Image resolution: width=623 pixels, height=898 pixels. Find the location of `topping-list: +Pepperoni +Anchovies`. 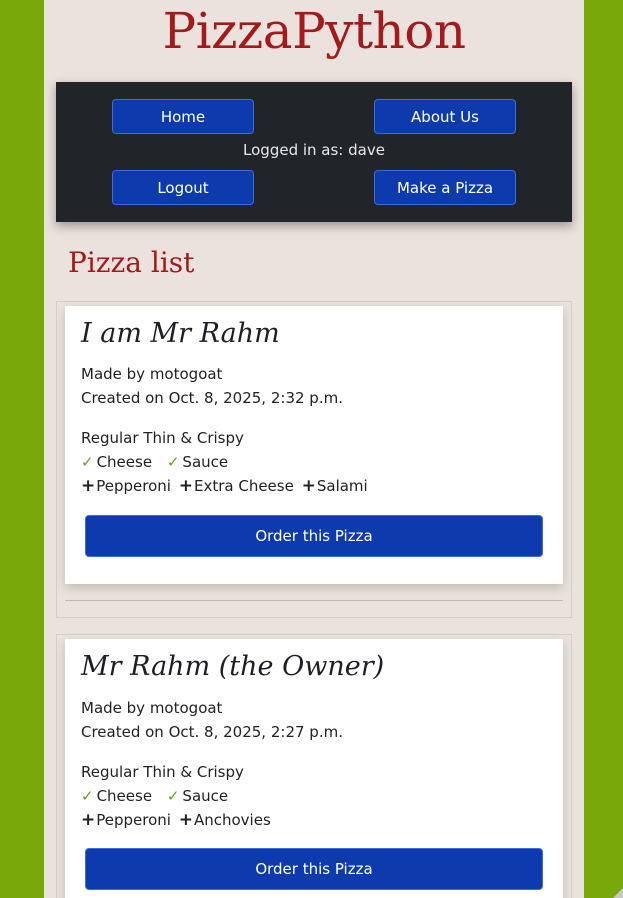

topping-list: +Pepperoni +Anchovies is located at coordinates (177, 820).